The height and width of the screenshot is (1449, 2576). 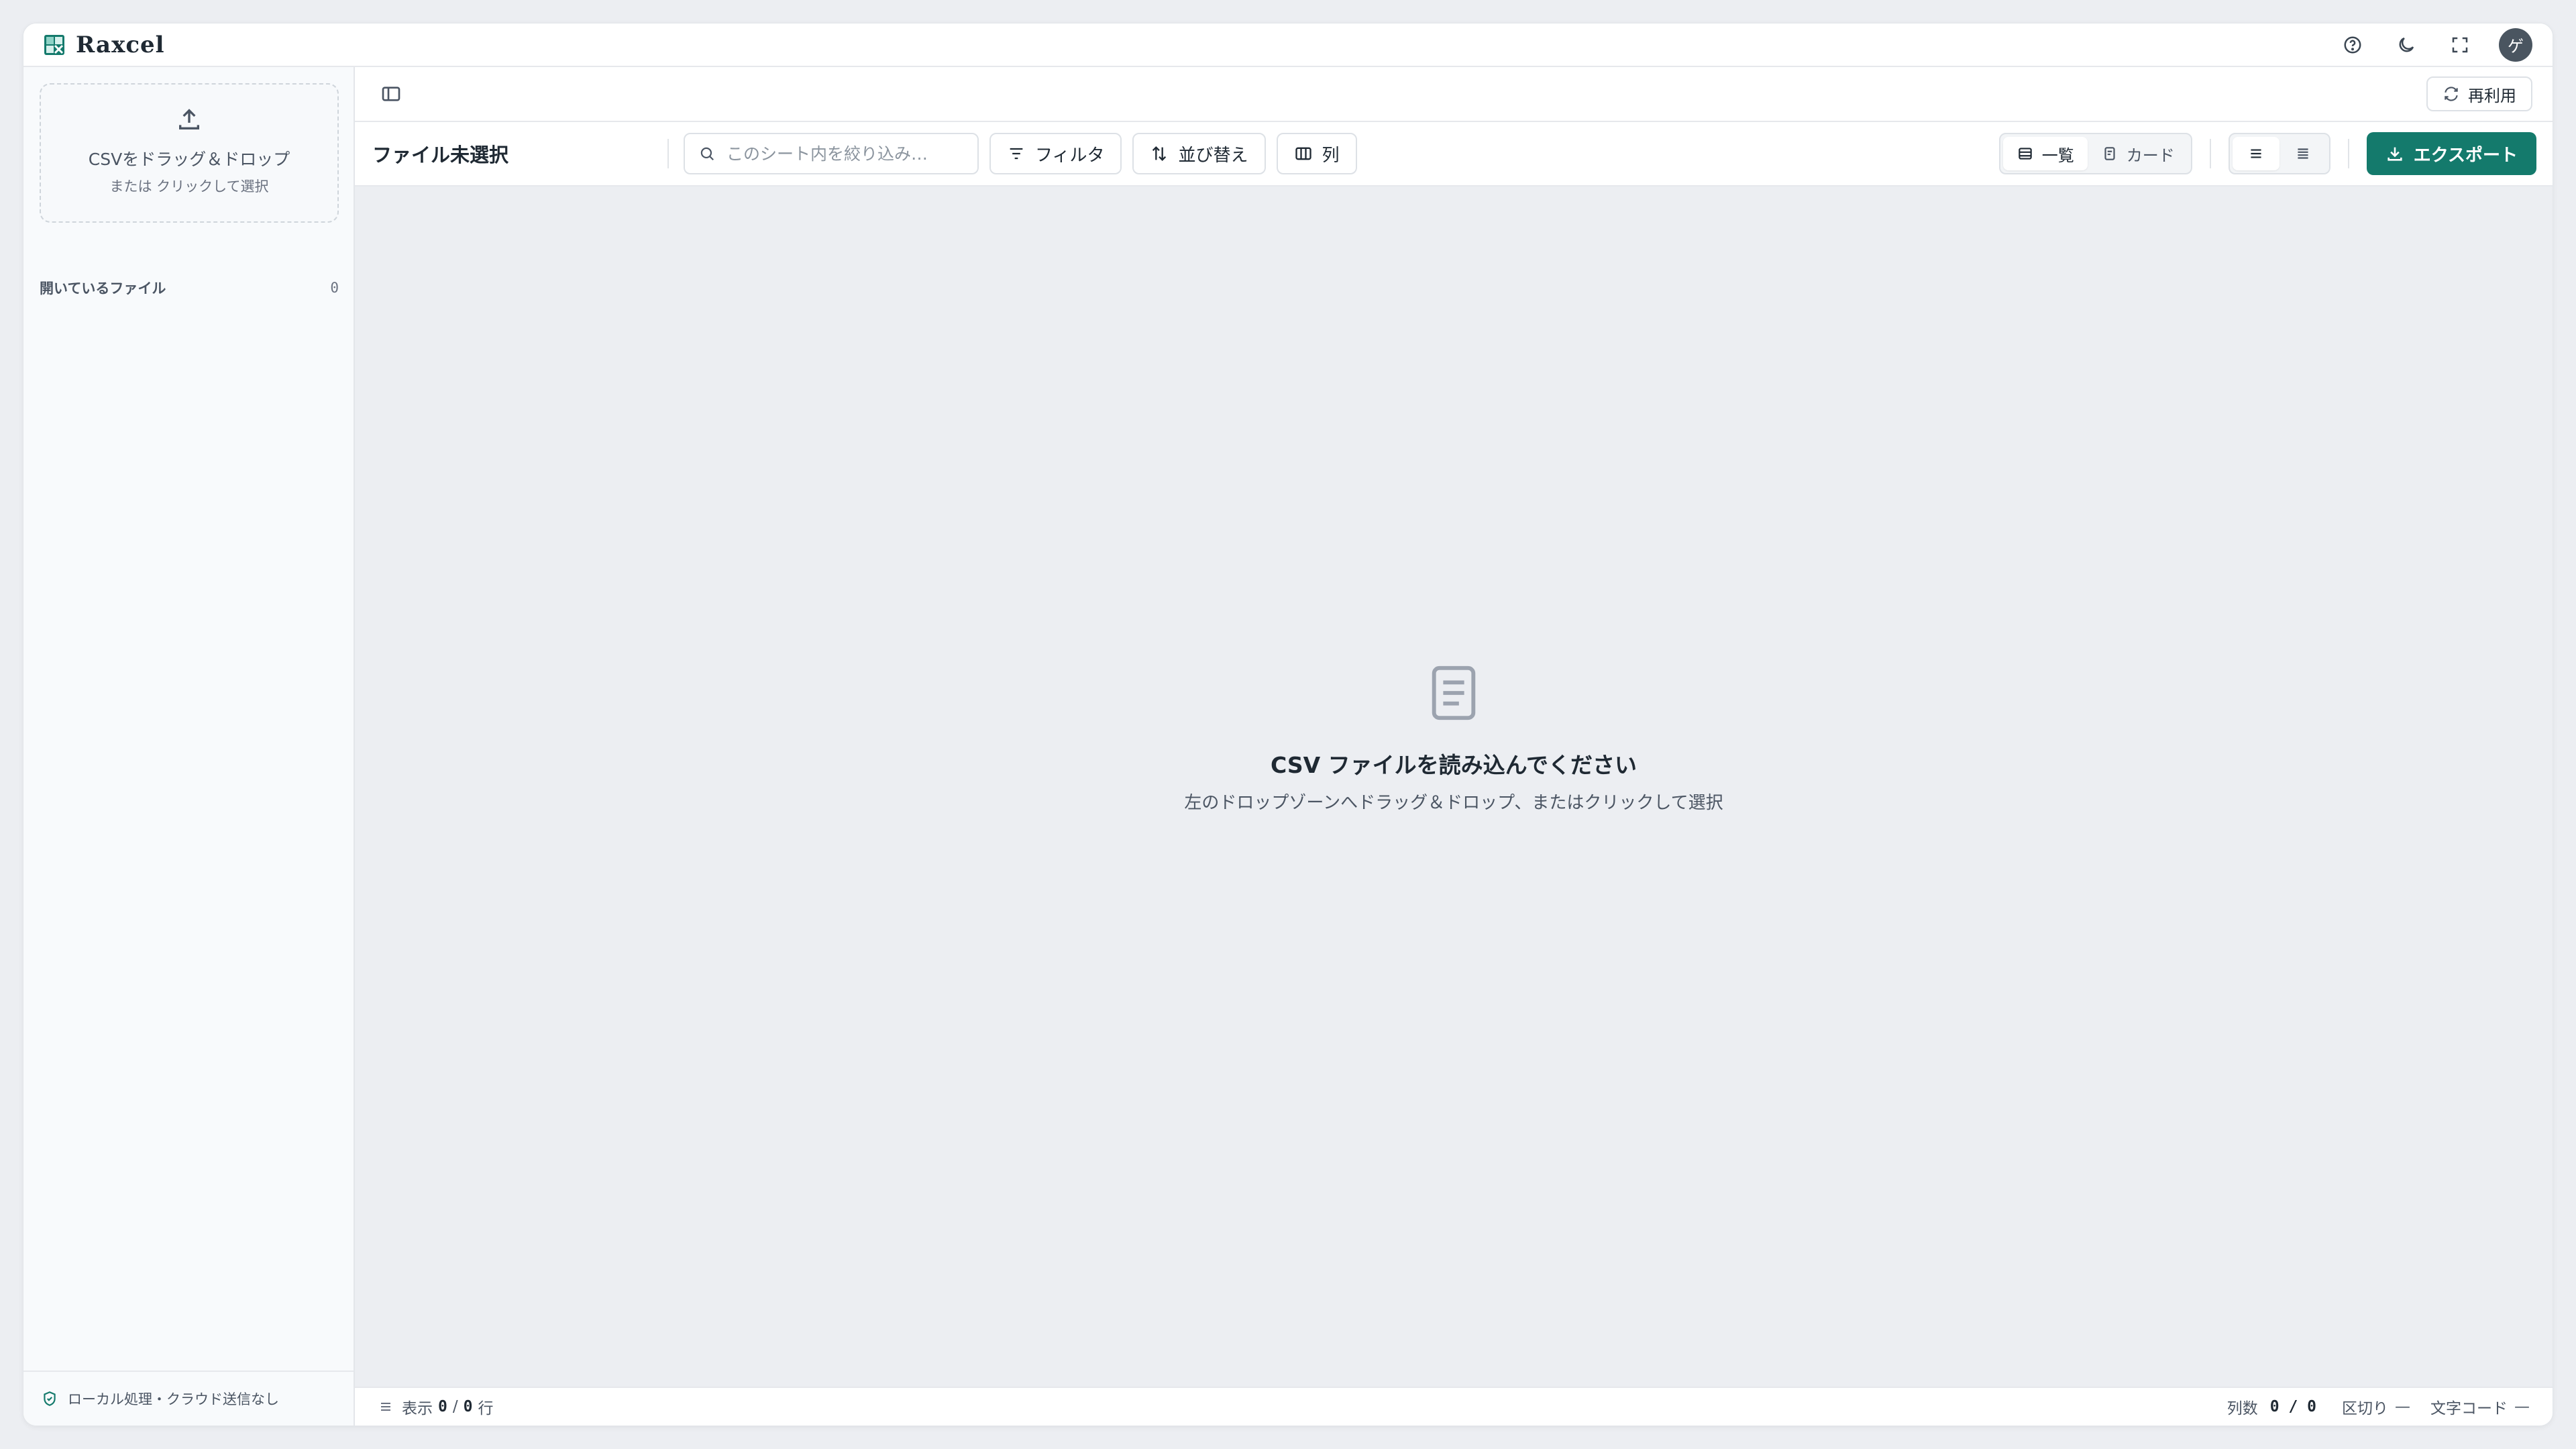 I want to click on encoding-label: 文字コード, so click(x=2469, y=1408).